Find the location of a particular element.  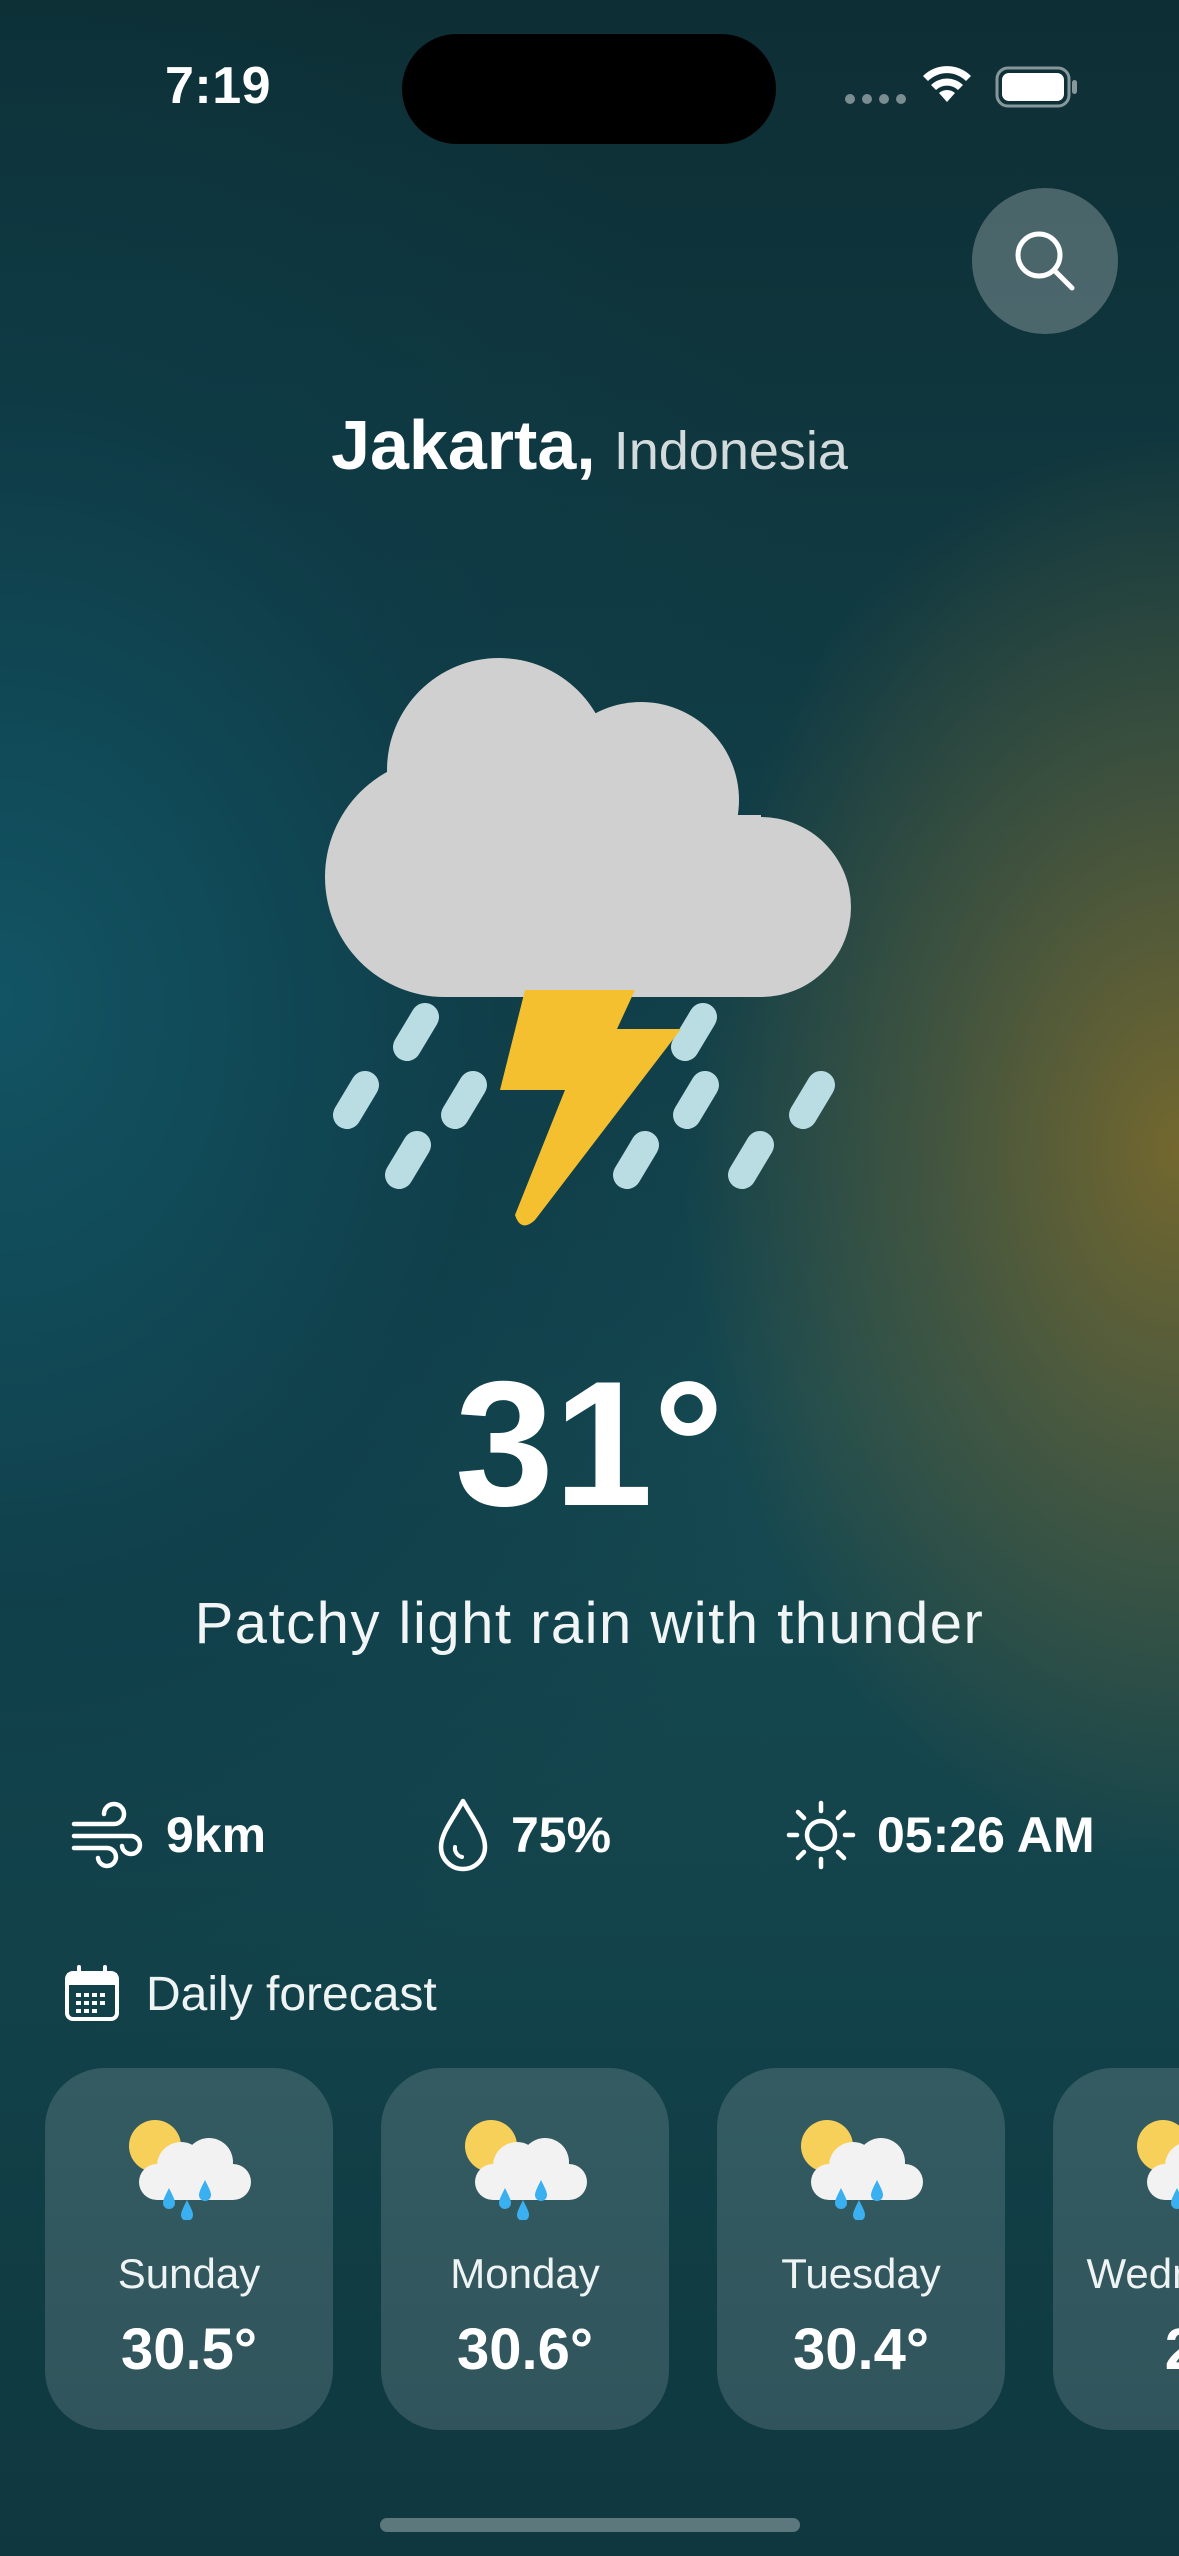

sun-icon is located at coordinates (821, 1835).